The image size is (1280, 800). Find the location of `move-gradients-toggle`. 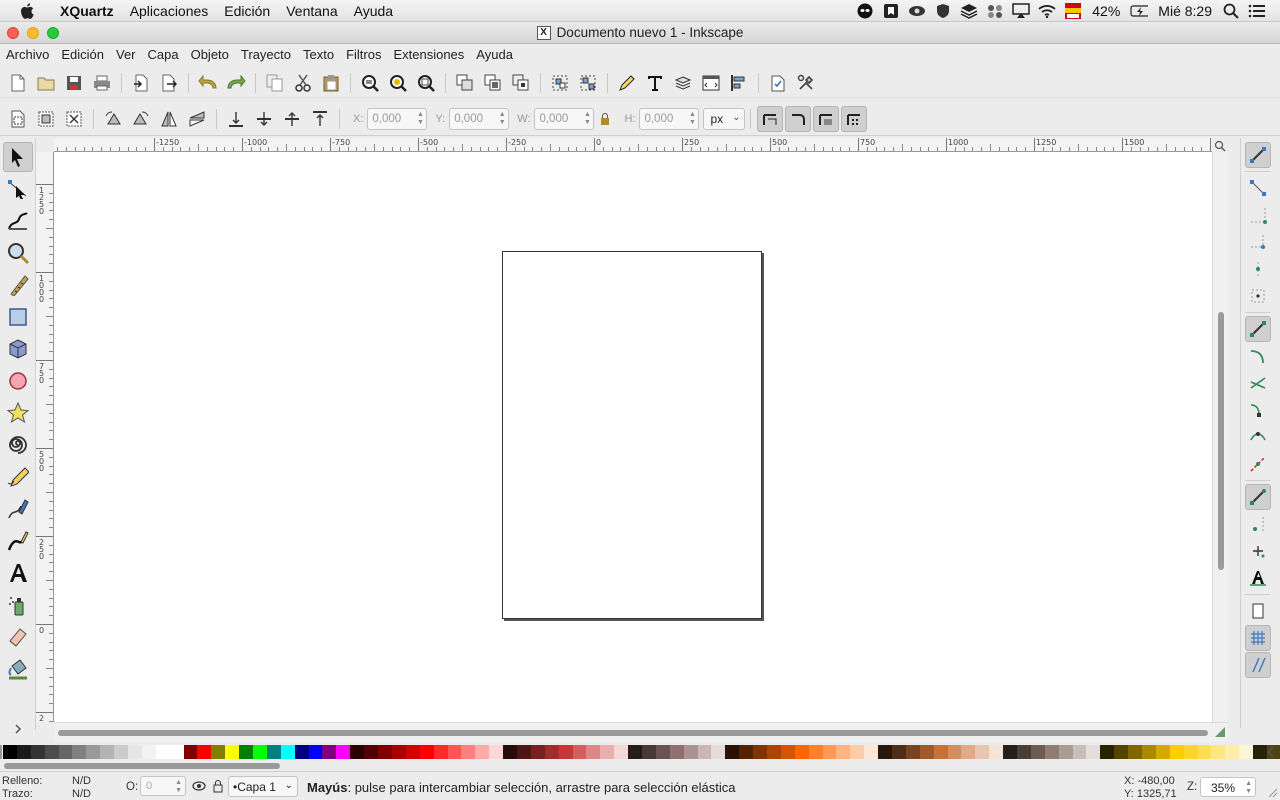

move-gradients-toggle is located at coordinates (826, 118).